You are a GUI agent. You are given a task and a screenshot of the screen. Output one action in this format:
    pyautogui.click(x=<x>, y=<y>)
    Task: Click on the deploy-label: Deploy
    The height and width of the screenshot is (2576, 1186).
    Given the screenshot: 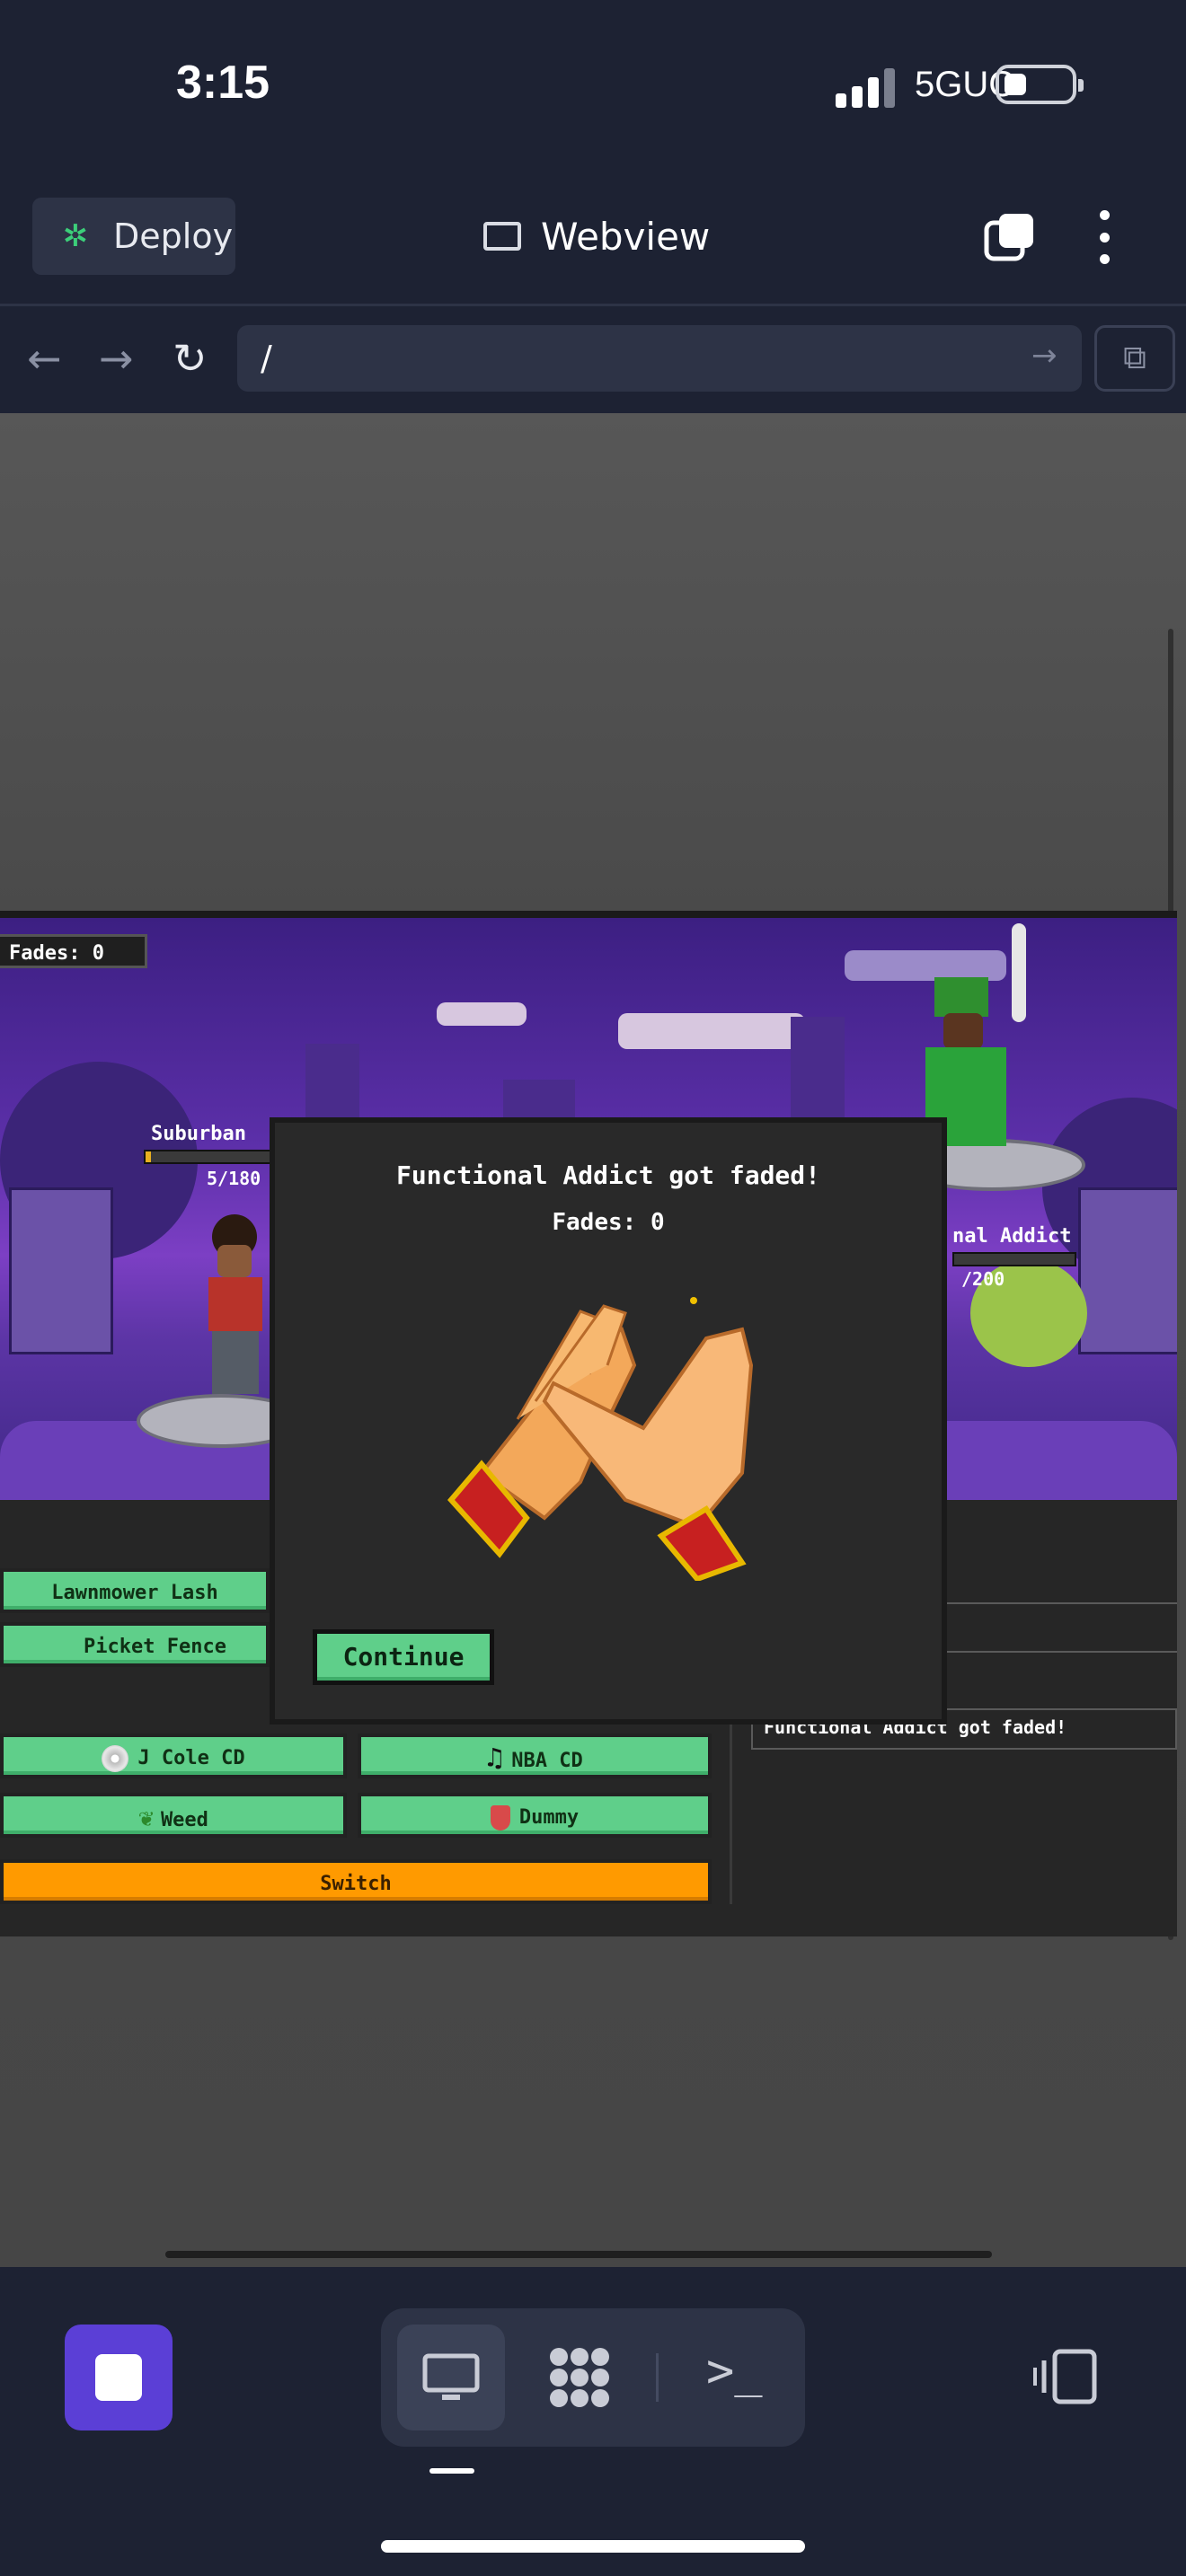 What is the action you would take?
    pyautogui.click(x=173, y=236)
    